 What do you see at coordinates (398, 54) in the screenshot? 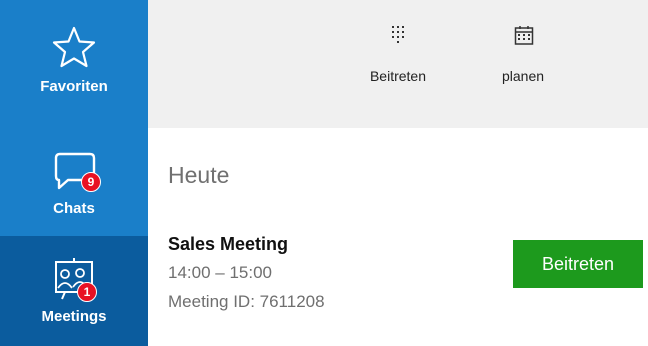
I see `join-meeting-toolbar-button: Beitreten` at bounding box center [398, 54].